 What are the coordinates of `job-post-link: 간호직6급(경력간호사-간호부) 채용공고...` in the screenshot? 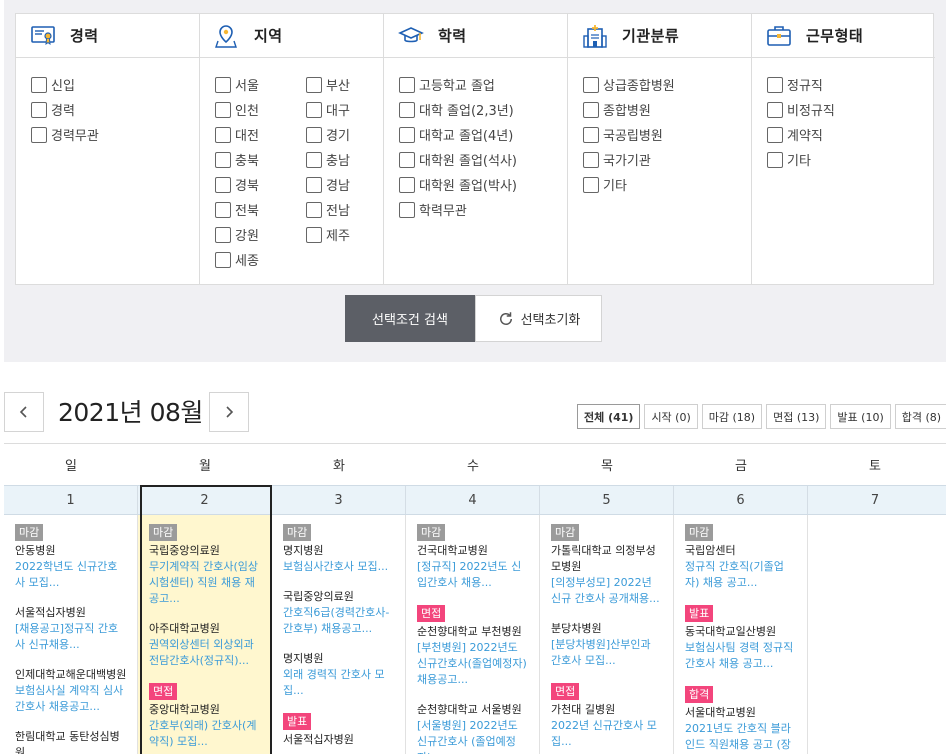 It's located at (339, 621).